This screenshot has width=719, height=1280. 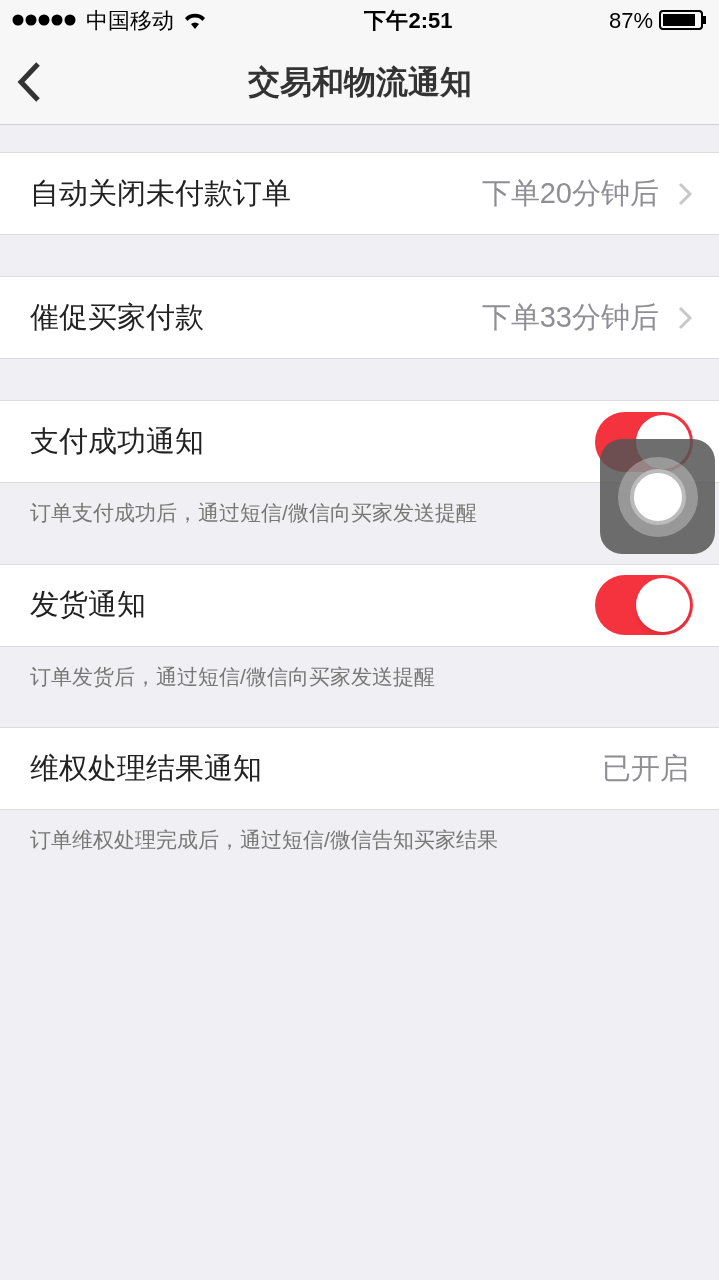 I want to click on row-label: 支付成功通知, so click(x=117, y=441).